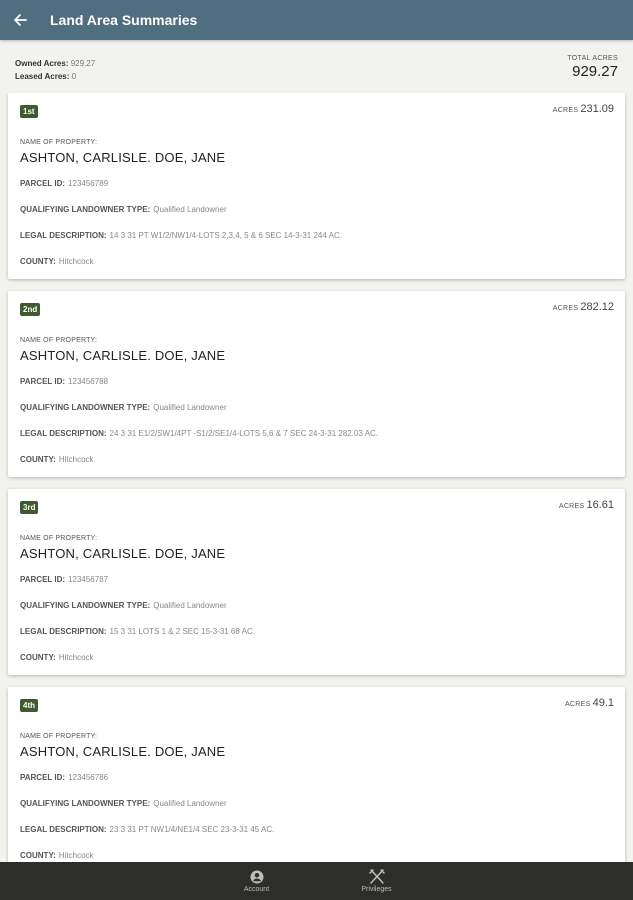 This screenshot has width=633, height=900. Describe the element at coordinates (589, 703) in the screenshot. I see `card-acres: ACRES 49.1` at that location.